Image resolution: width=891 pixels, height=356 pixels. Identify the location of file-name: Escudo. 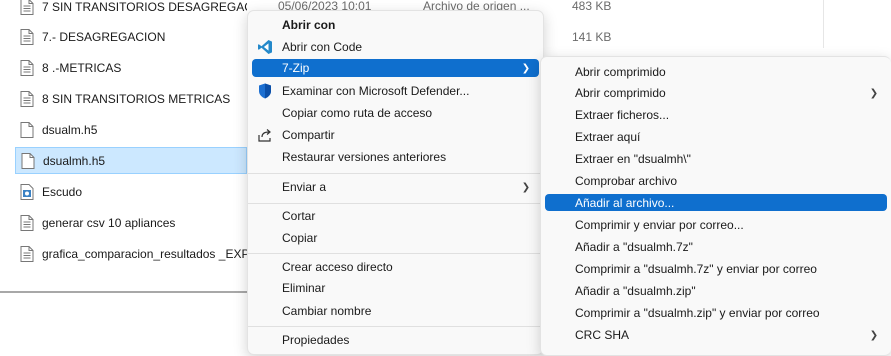
(62, 191).